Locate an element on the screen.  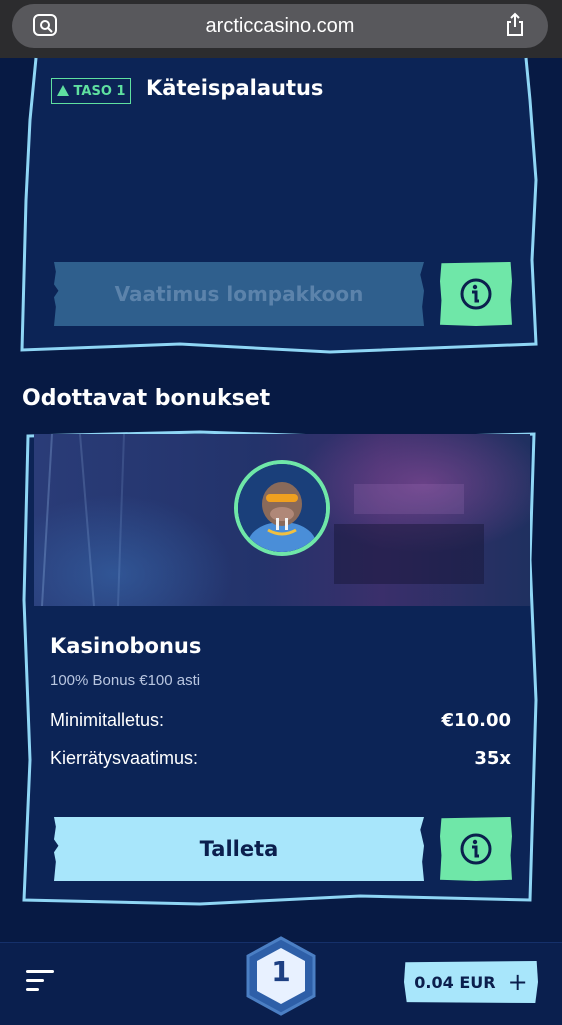
bonus-subtitle: 100% Bonus €100 asti is located at coordinates (125, 680).